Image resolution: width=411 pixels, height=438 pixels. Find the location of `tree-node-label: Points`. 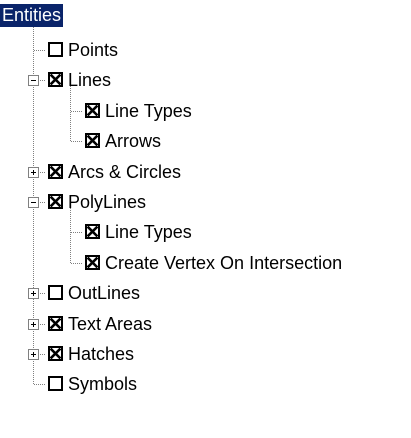

tree-node-label: Points is located at coordinates (93, 50).